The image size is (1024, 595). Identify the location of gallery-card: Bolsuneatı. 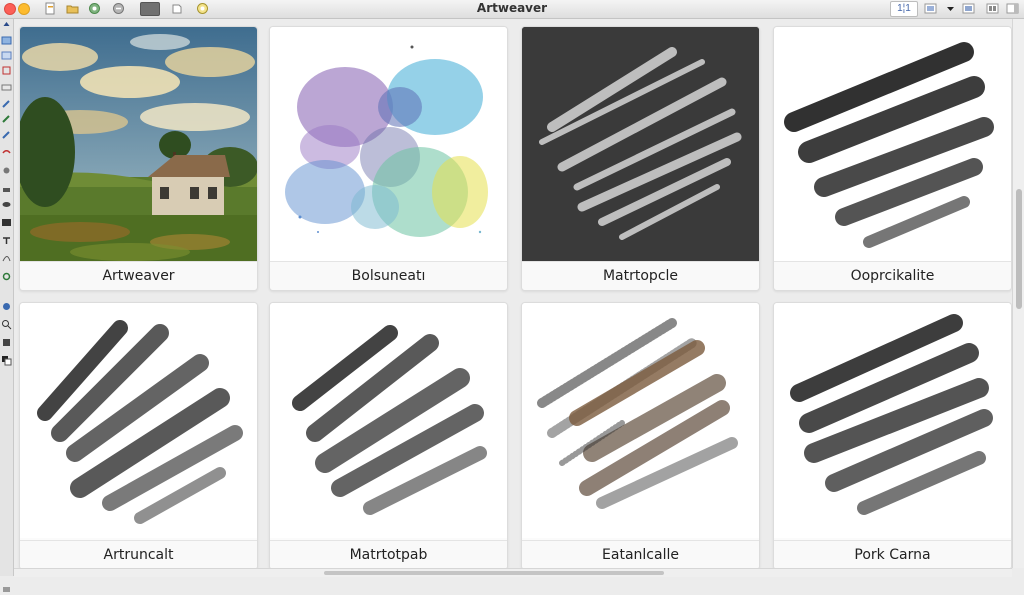
(388, 158).